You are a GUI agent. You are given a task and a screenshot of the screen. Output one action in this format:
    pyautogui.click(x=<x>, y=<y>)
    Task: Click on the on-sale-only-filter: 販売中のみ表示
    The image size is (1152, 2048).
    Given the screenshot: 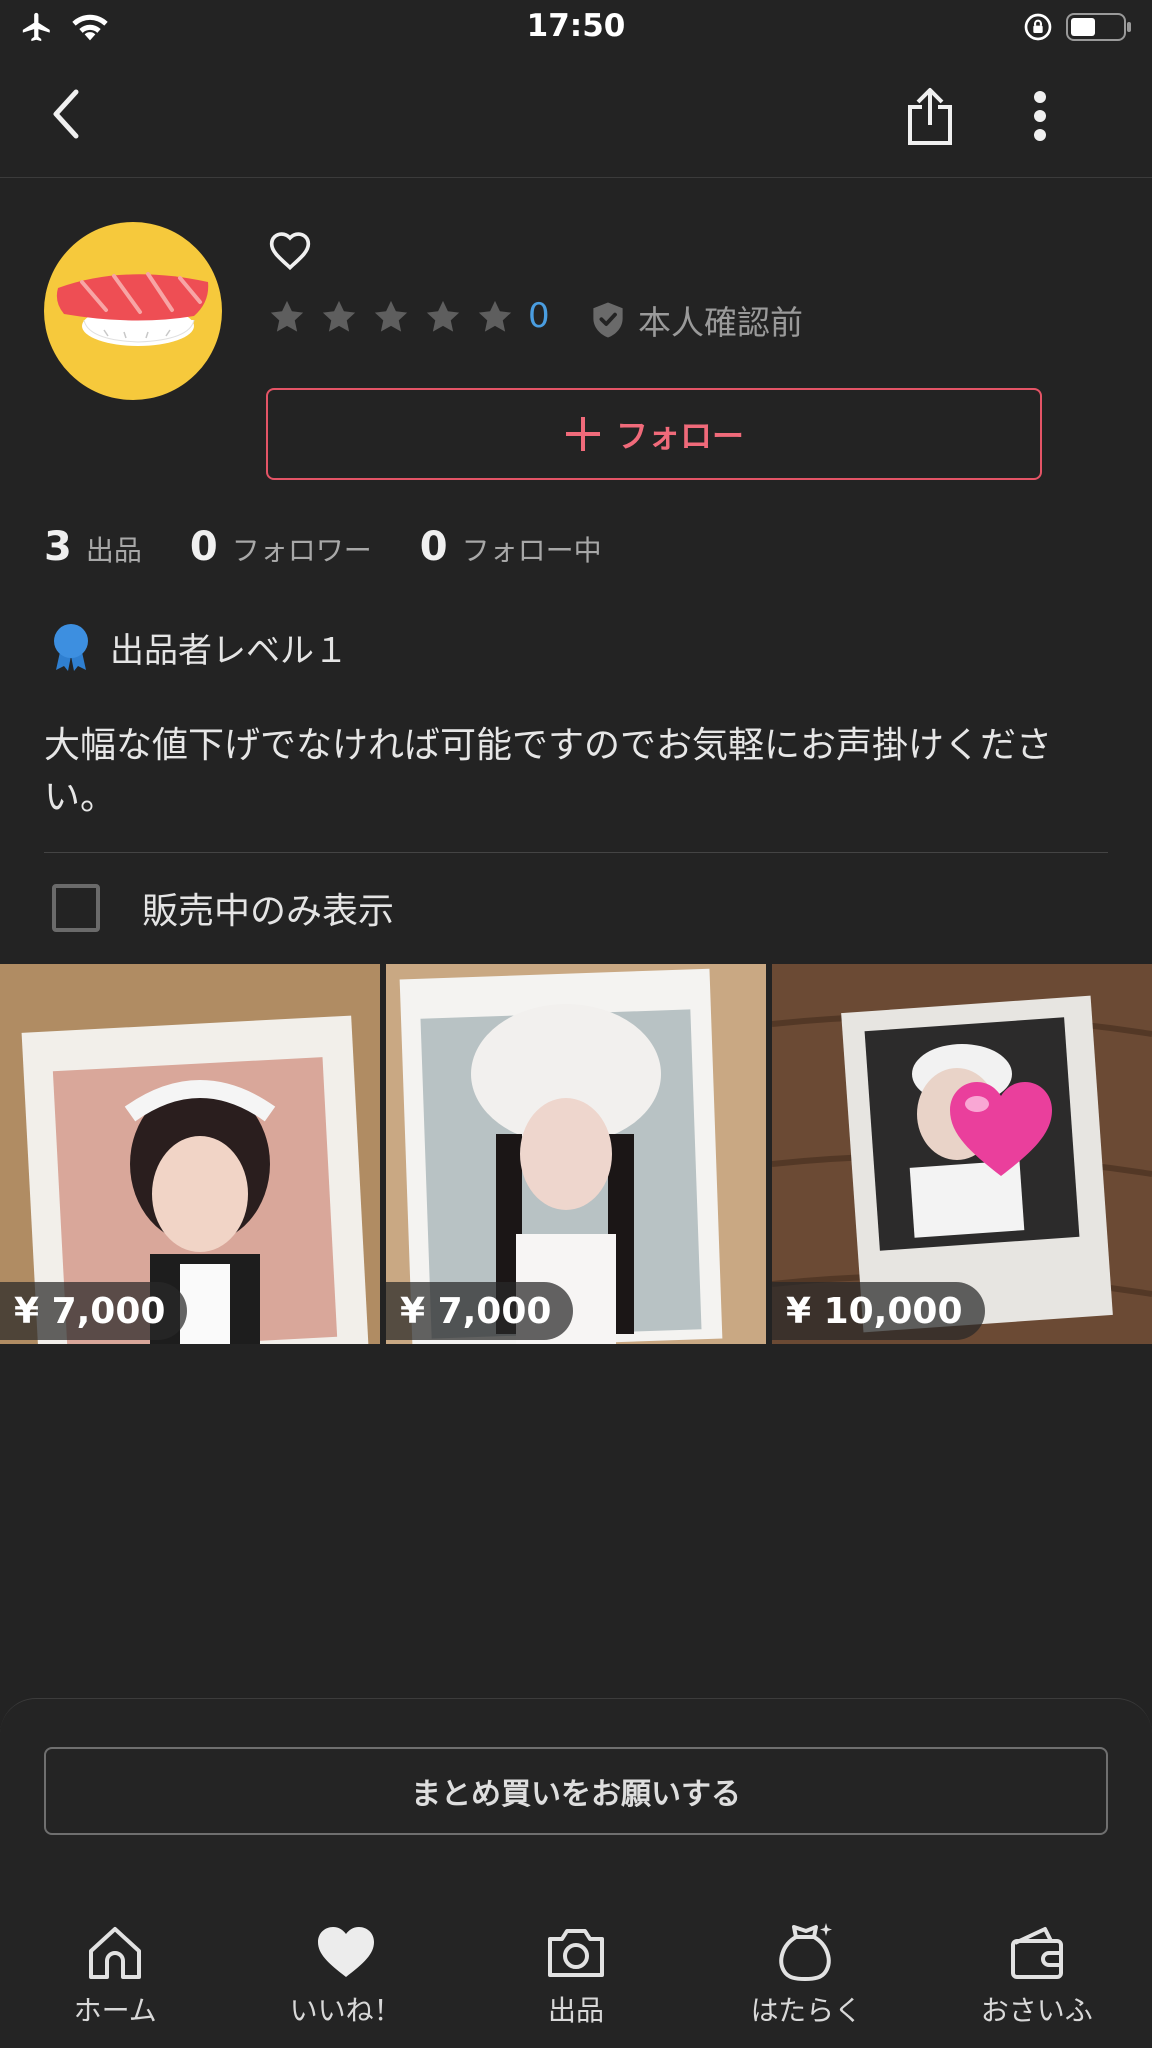 What is the action you would take?
    pyautogui.click(x=223, y=908)
    